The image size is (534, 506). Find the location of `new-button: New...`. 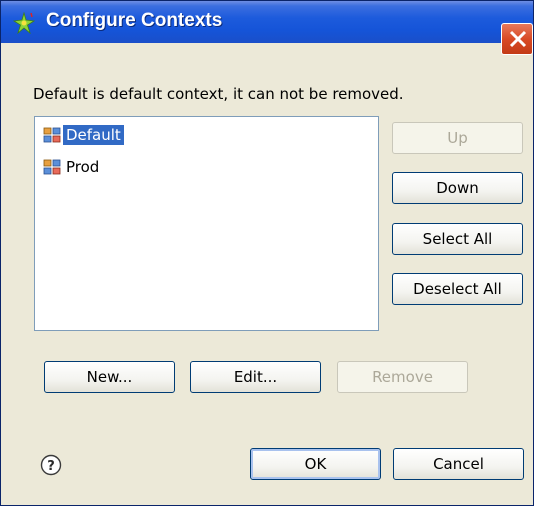

new-button: New... is located at coordinates (109, 377).